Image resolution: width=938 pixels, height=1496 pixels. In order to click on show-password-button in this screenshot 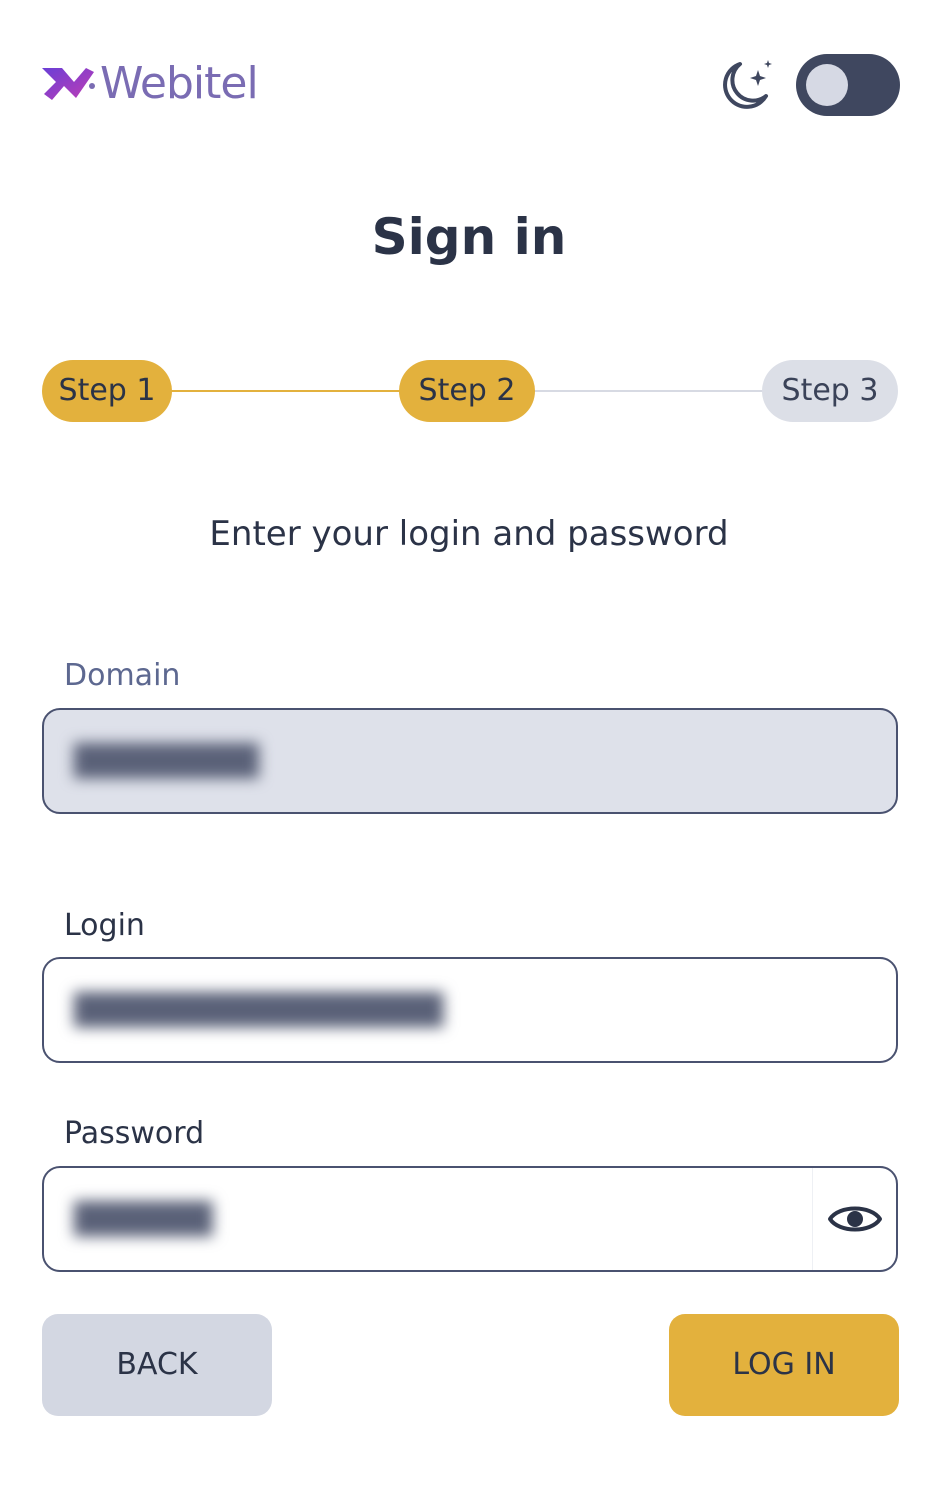, I will do `click(854, 1219)`.